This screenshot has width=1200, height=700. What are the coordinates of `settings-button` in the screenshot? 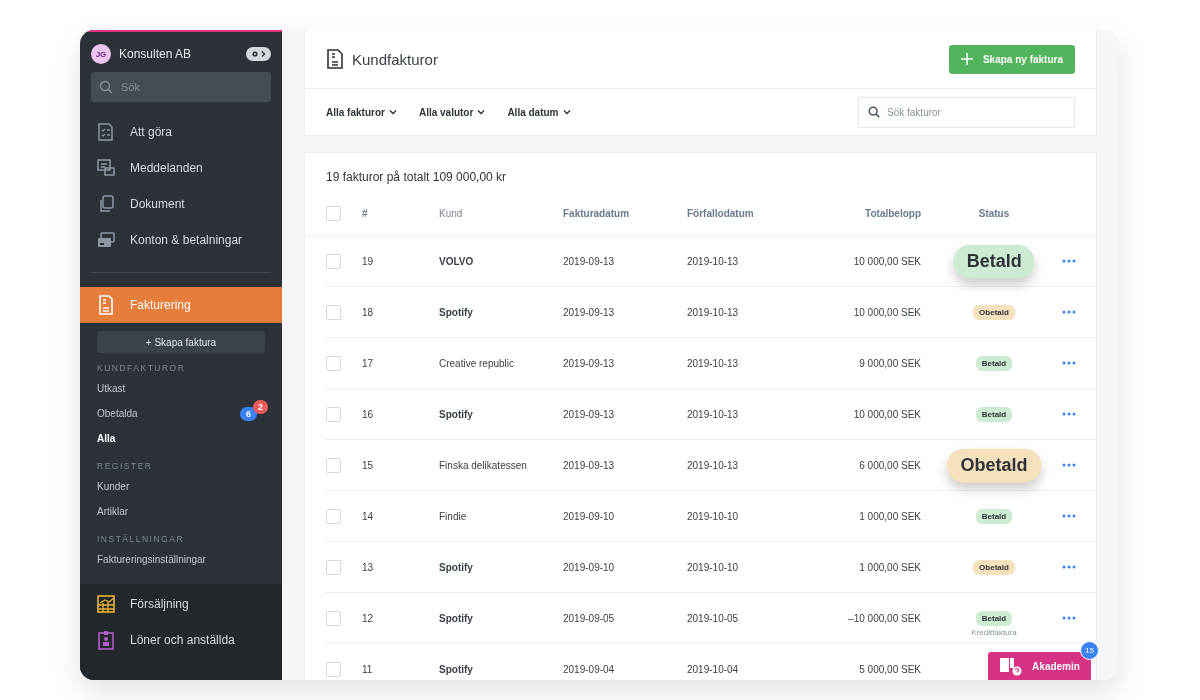 It's located at (258, 54).